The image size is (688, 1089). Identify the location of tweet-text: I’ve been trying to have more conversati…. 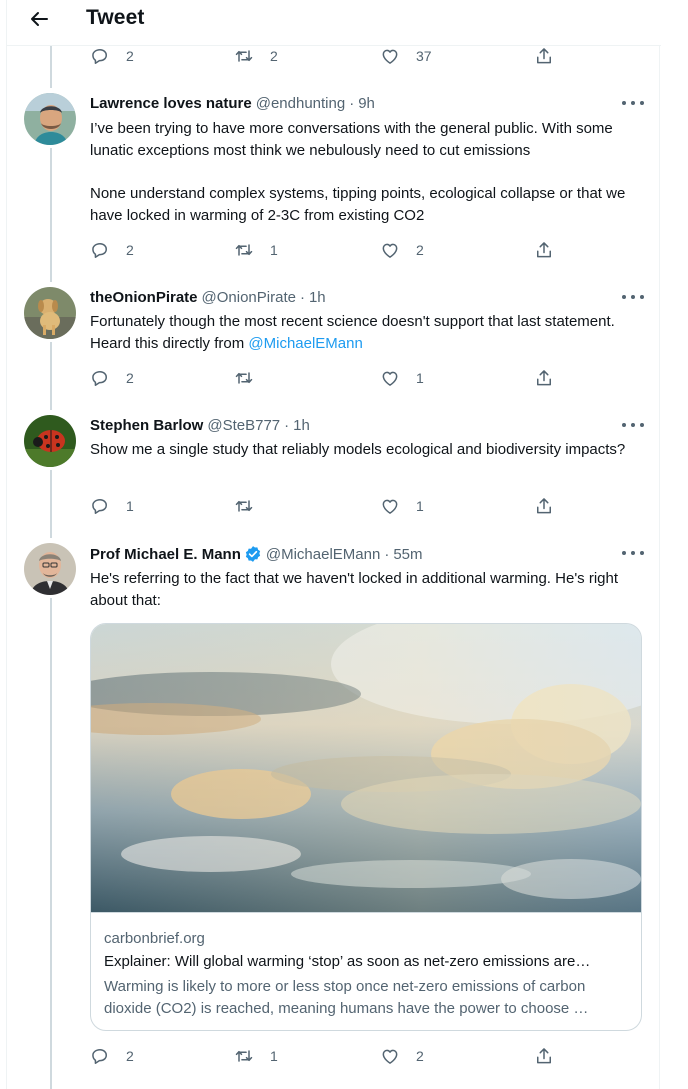
(351, 139).